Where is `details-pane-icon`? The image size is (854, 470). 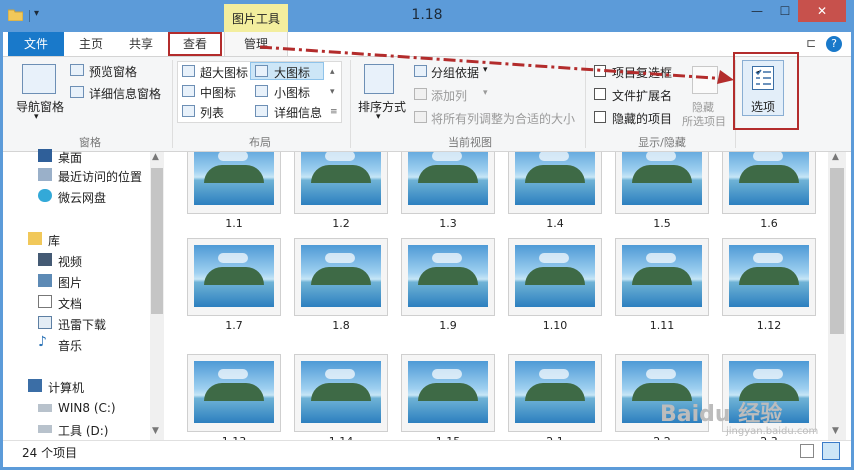 details-pane-icon is located at coordinates (77, 92).